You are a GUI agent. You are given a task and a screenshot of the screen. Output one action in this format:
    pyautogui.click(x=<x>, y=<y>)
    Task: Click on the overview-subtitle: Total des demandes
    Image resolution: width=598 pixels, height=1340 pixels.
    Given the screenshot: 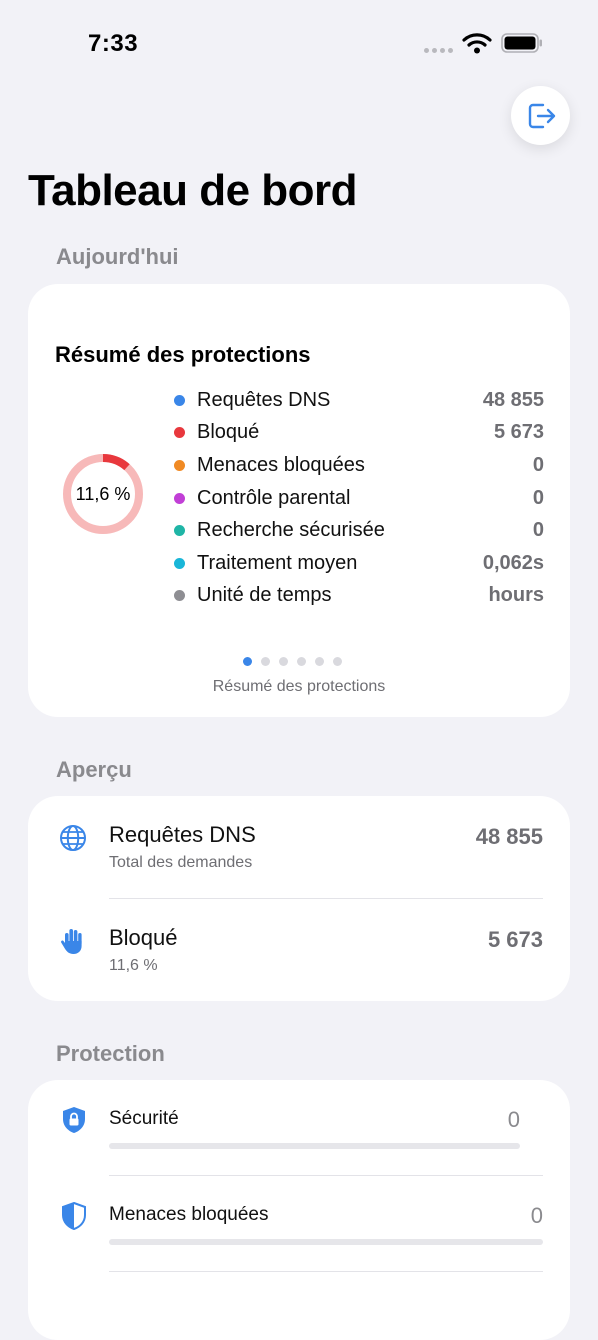 What is the action you would take?
    pyautogui.click(x=181, y=862)
    